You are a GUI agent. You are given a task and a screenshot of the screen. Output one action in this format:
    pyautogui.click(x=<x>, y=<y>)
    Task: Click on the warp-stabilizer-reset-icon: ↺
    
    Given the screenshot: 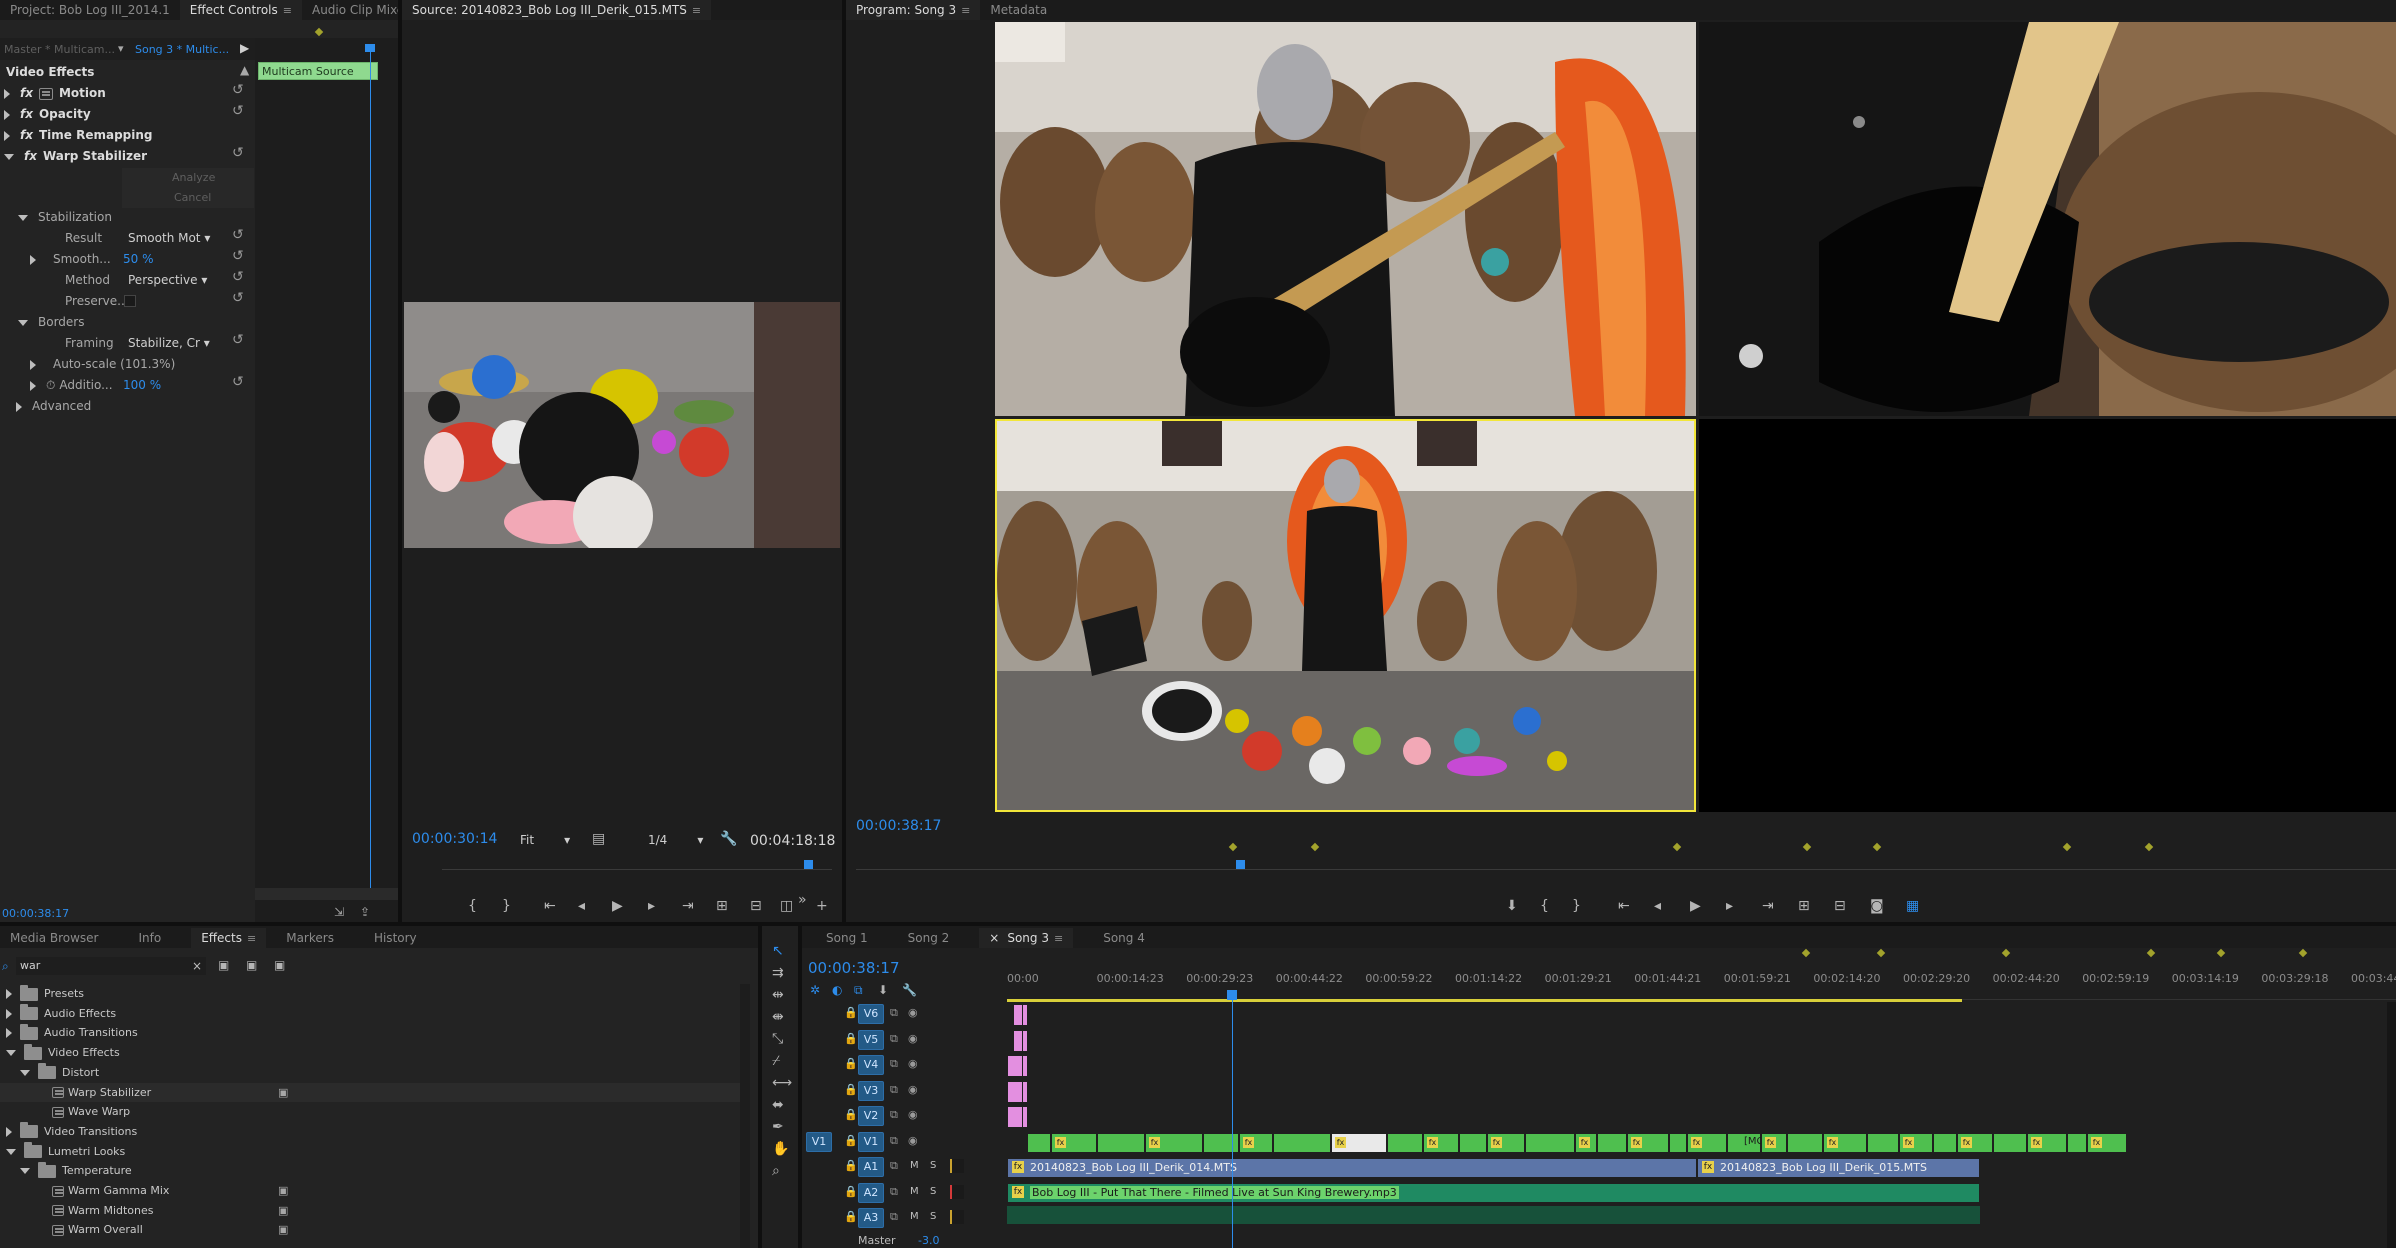 What is the action you would take?
    pyautogui.click(x=238, y=153)
    